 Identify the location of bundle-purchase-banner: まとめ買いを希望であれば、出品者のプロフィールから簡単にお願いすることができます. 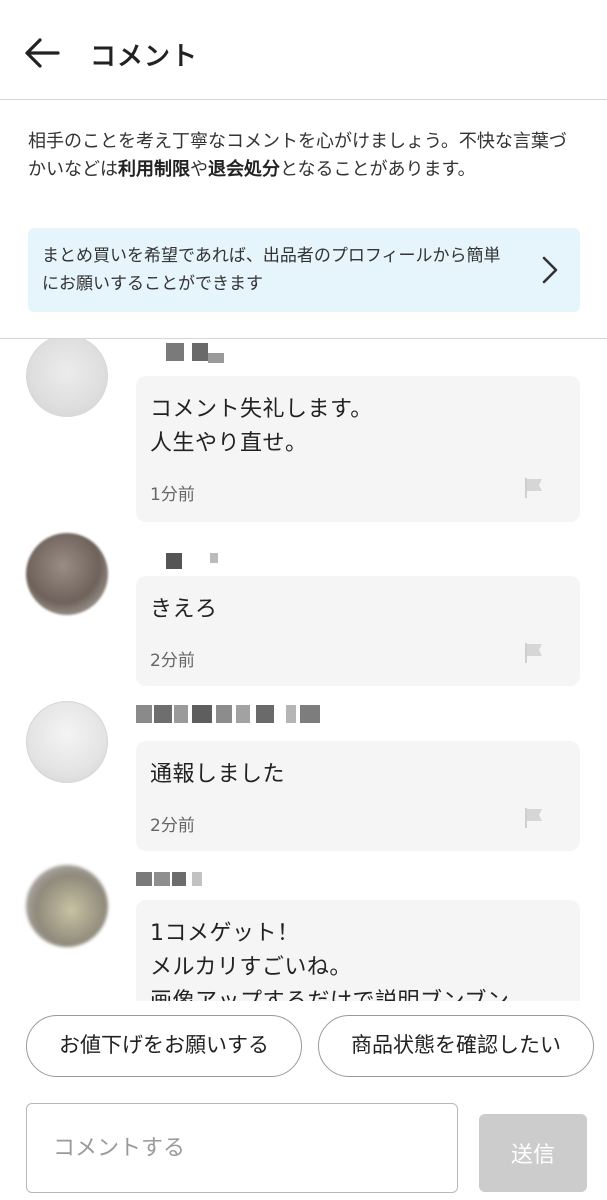
(304, 270).